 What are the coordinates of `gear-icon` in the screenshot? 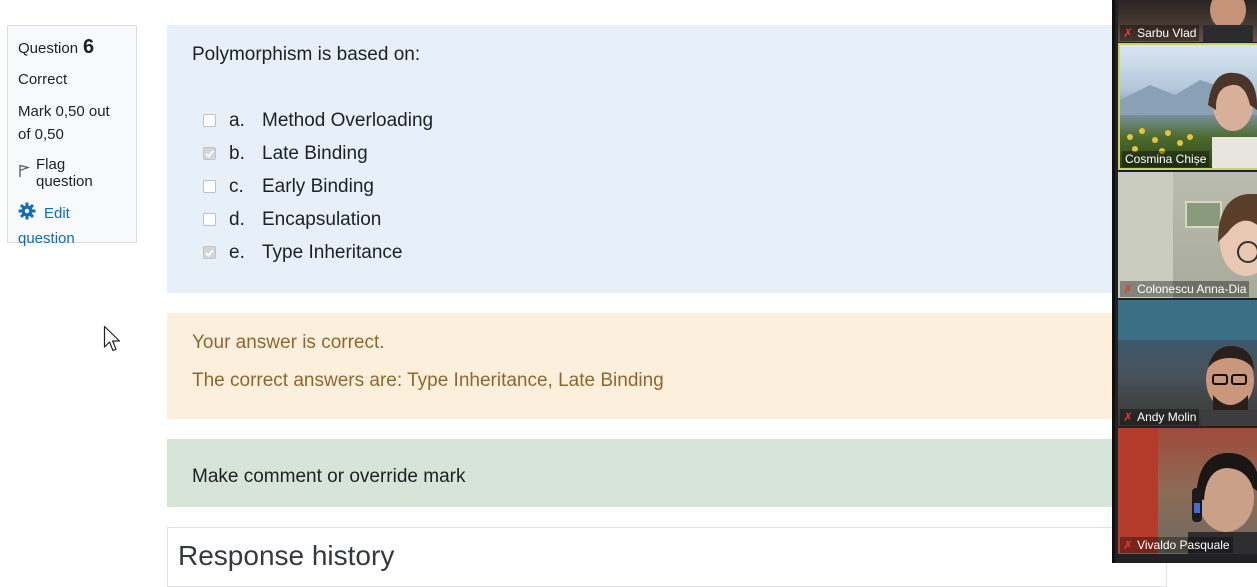 It's located at (27, 214).